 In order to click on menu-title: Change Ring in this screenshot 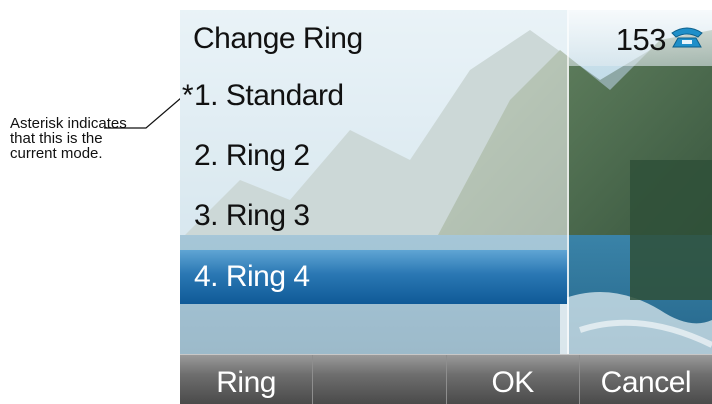, I will do `click(278, 38)`.